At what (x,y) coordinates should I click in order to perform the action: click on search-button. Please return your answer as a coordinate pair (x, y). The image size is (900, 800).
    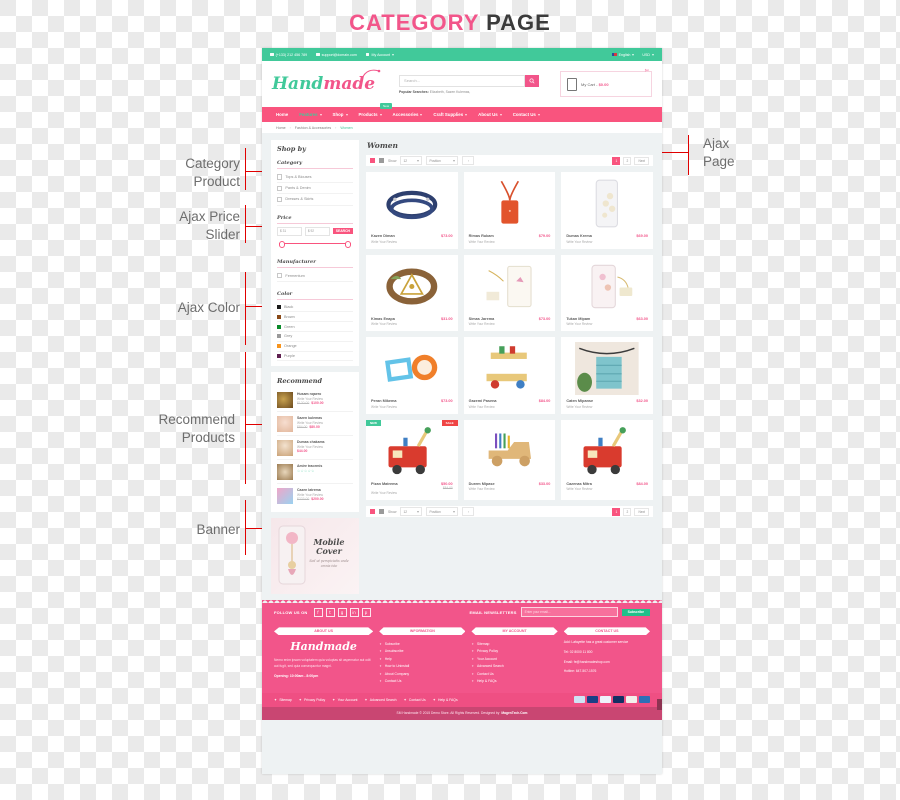
    Looking at the image, I should click on (532, 80).